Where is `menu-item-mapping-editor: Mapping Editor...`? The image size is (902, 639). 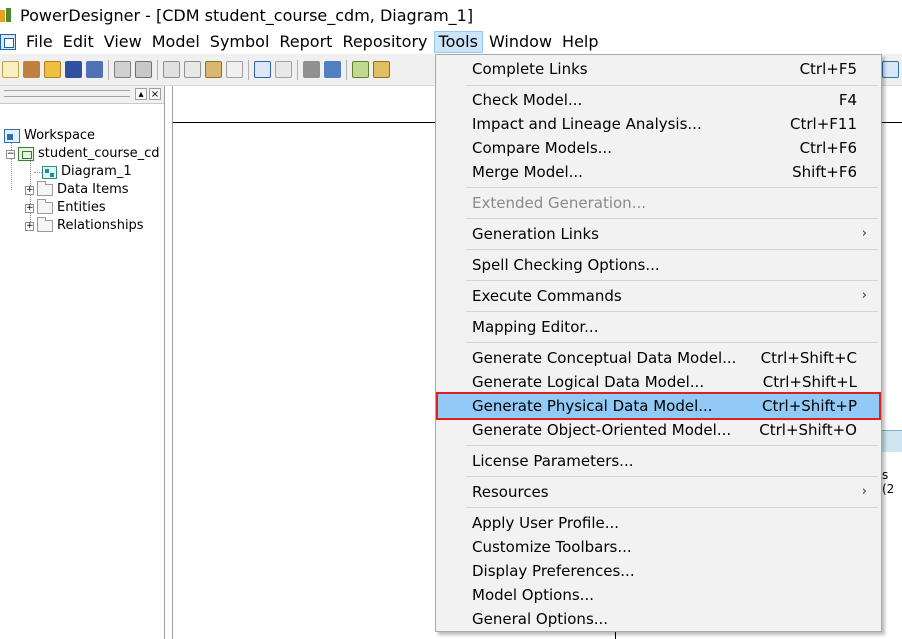
menu-item-mapping-editor: Mapping Editor... is located at coordinates (658, 327).